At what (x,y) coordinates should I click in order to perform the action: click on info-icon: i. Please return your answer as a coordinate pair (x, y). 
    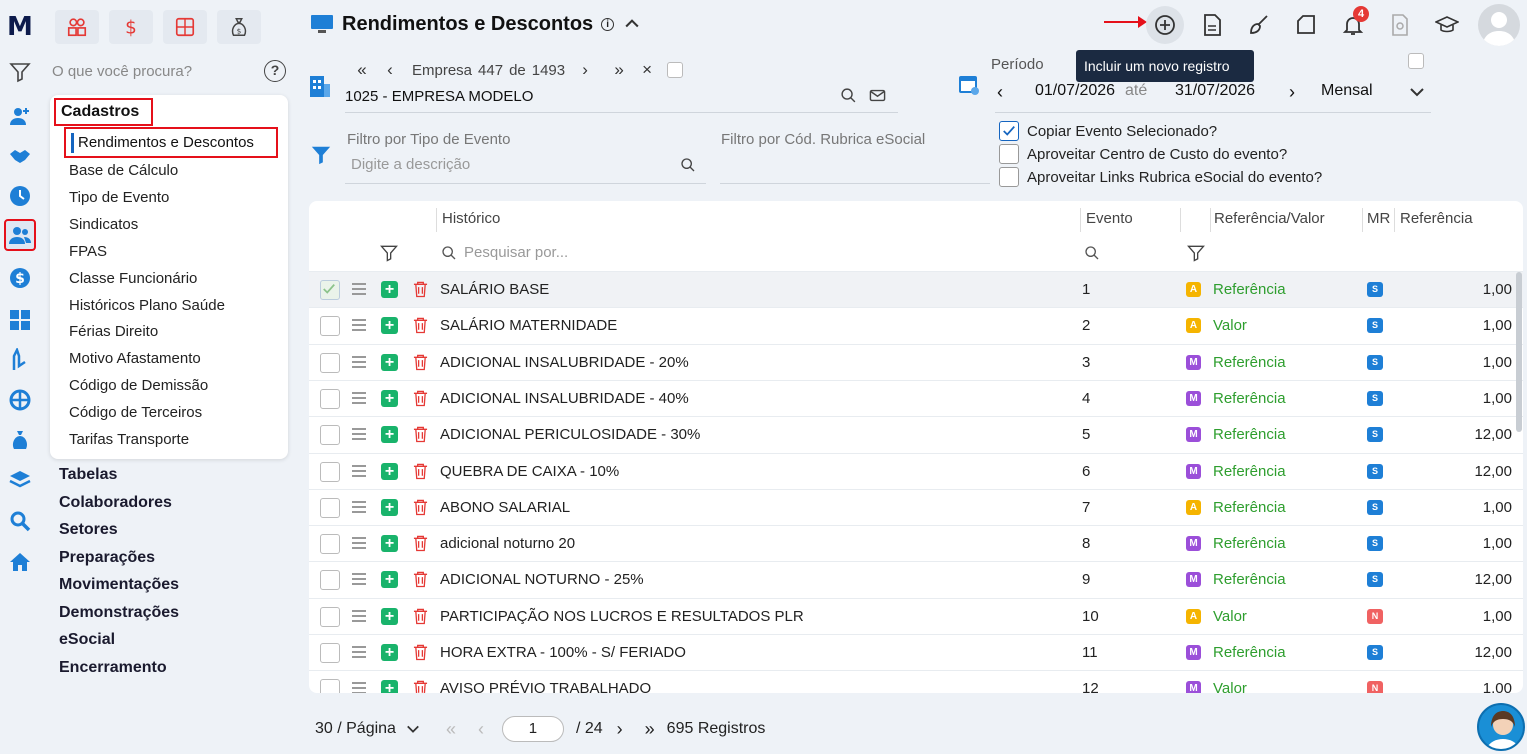
    Looking at the image, I should click on (608, 24).